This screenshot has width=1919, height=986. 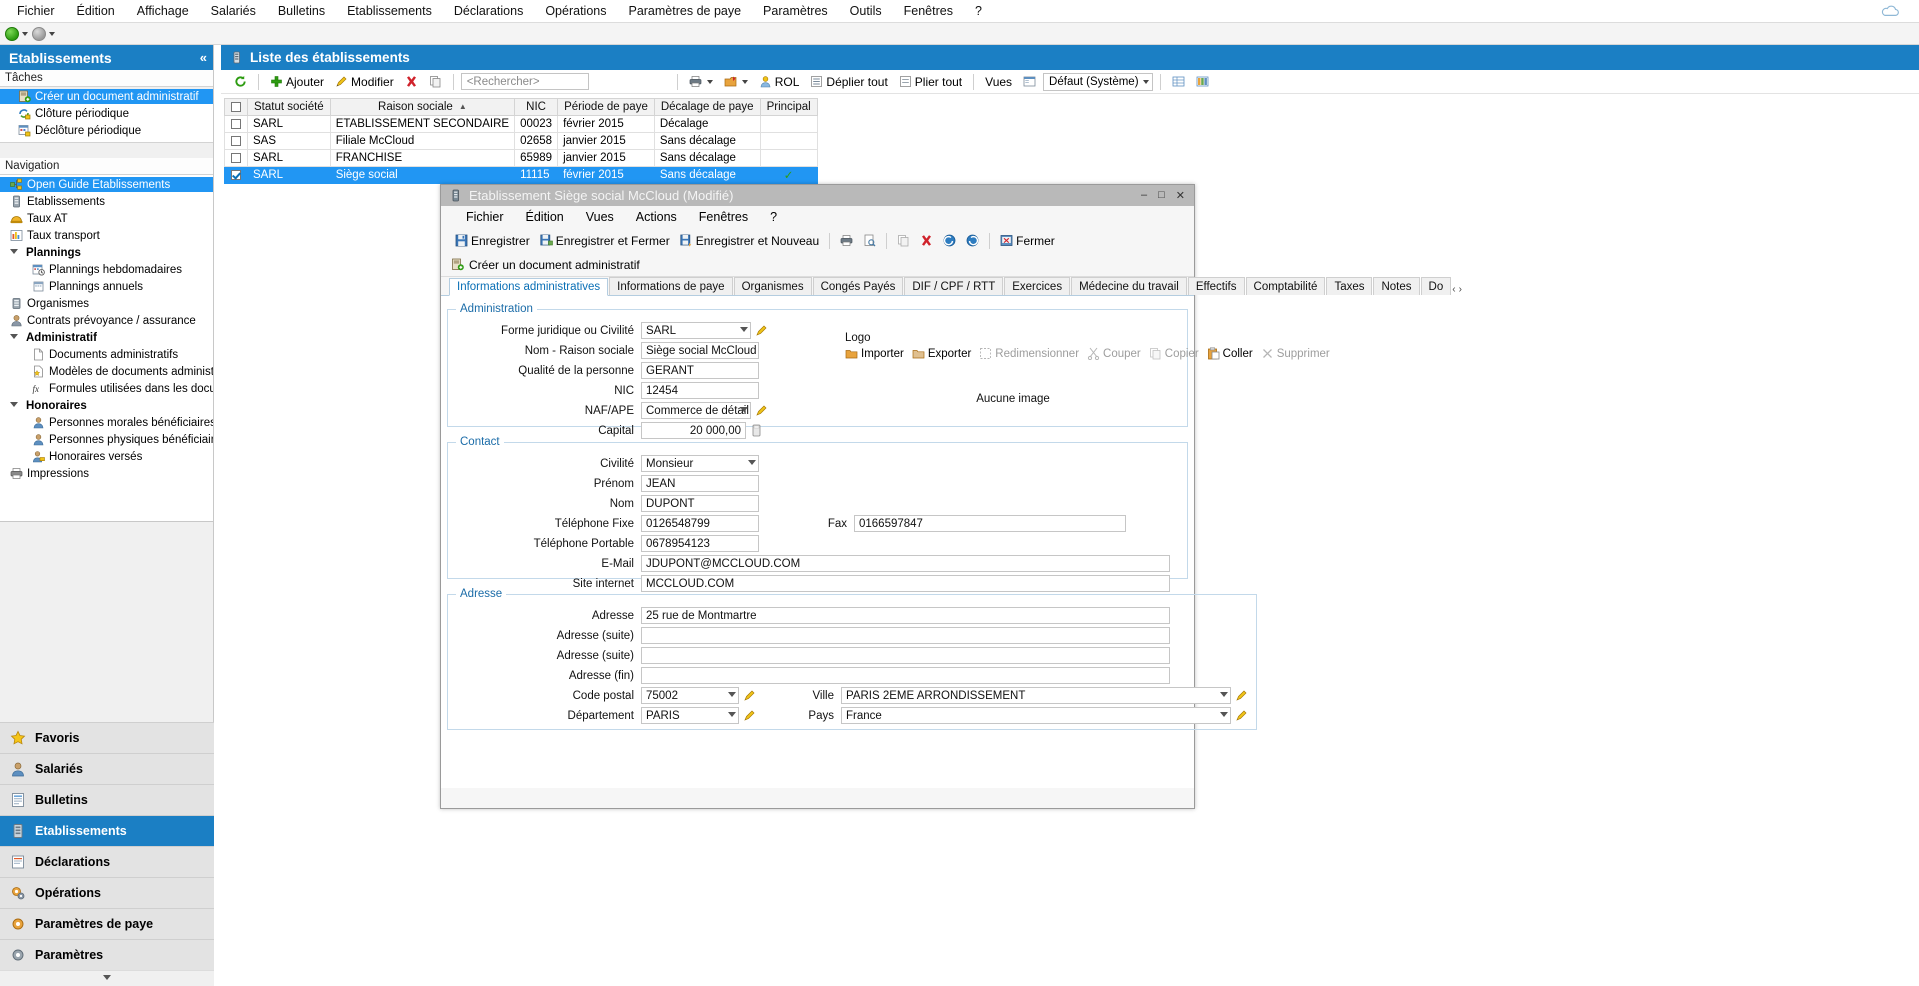 I want to click on tab-scroll-left-icon: ‹, so click(x=1453, y=289).